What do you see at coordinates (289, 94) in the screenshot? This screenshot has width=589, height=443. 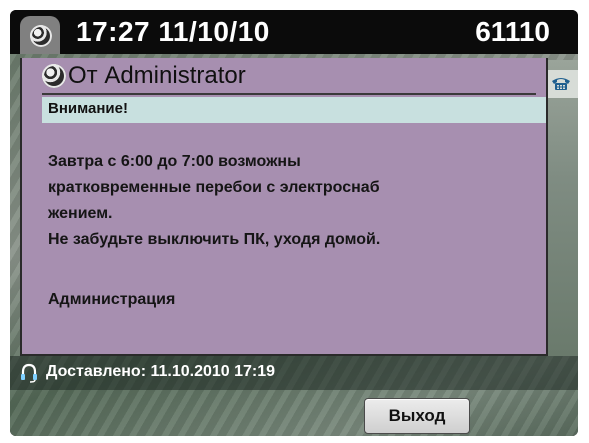 I see `title-divider` at bounding box center [289, 94].